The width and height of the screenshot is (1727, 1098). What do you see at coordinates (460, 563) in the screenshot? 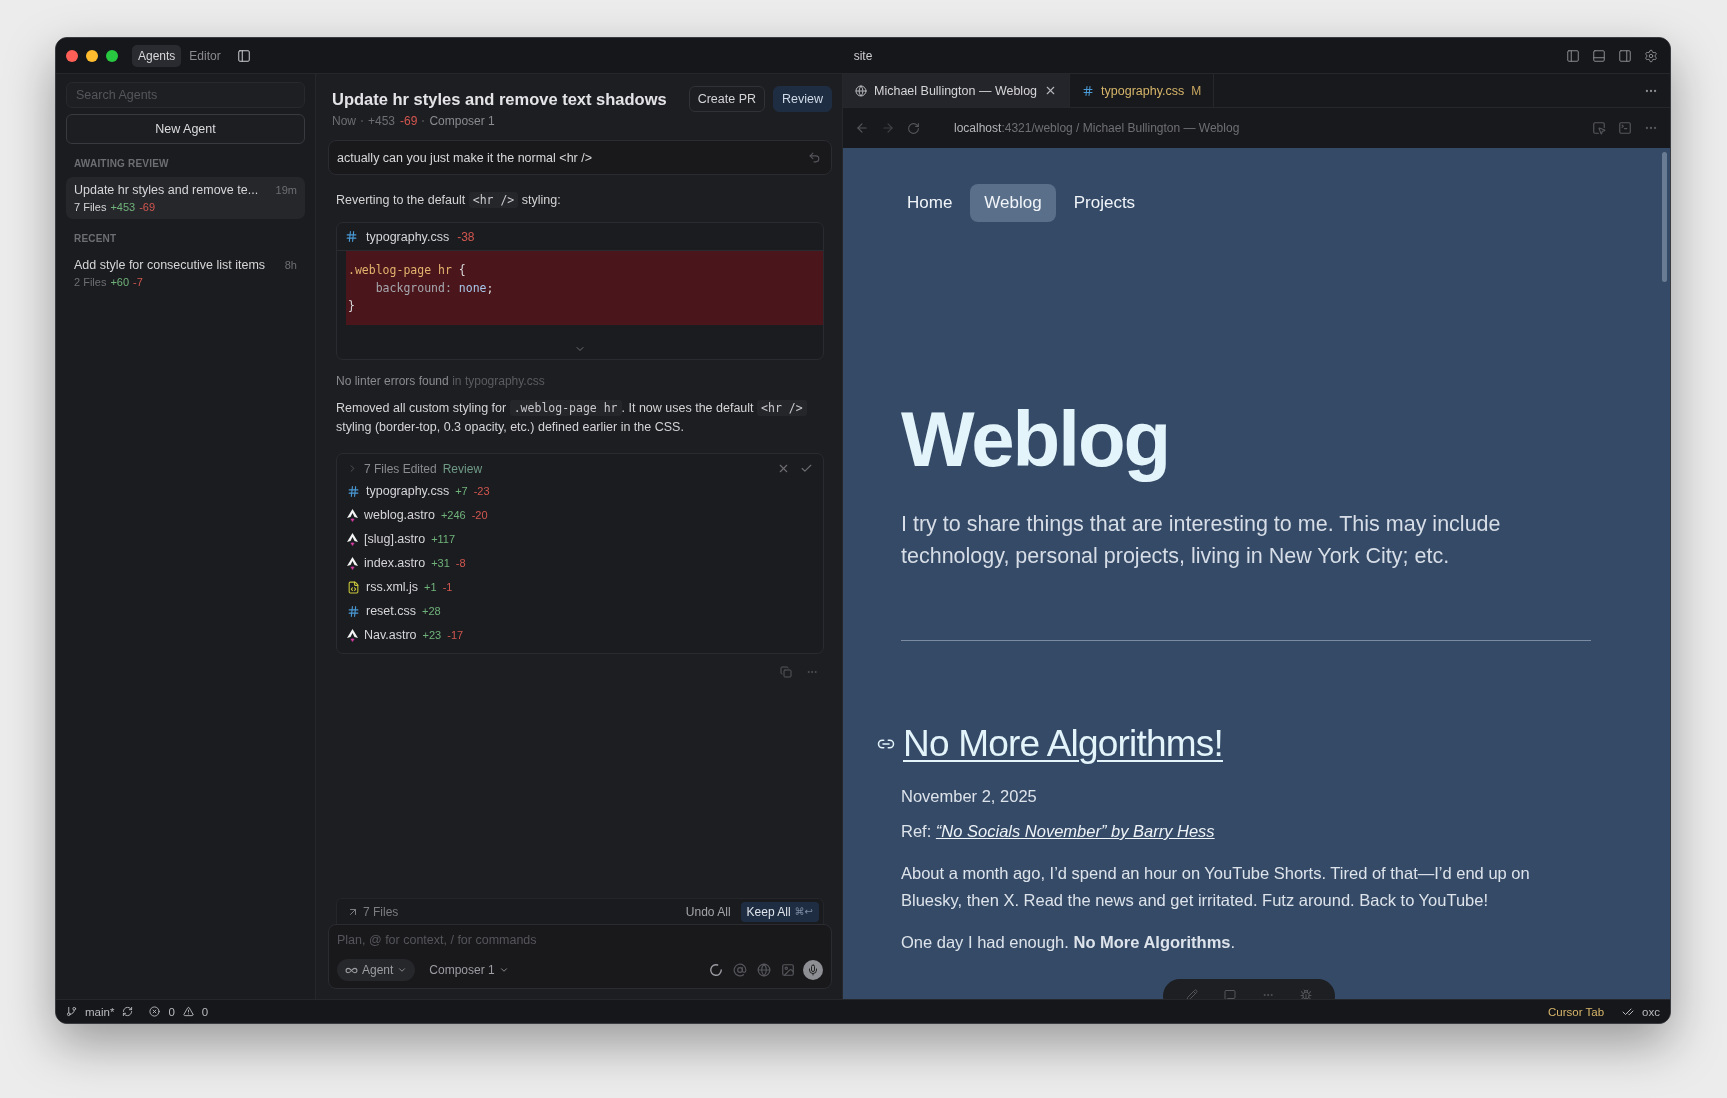
I see `removed-count: -8` at bounding box center [460, 563].